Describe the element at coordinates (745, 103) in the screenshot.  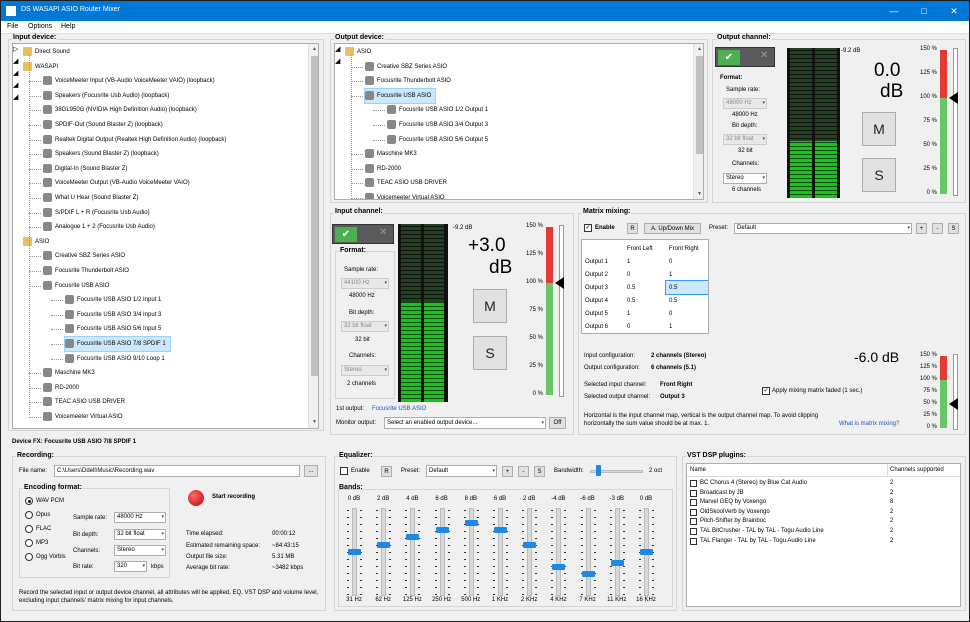
I see `output-sample-rate-select: 48000 Hz ▾` at that location.